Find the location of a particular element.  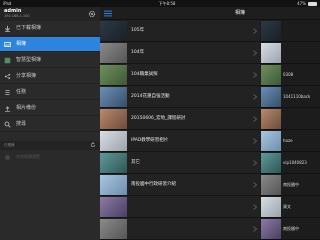

album-title: IPAD教學研習相片 is located at coordinates (150, 140).